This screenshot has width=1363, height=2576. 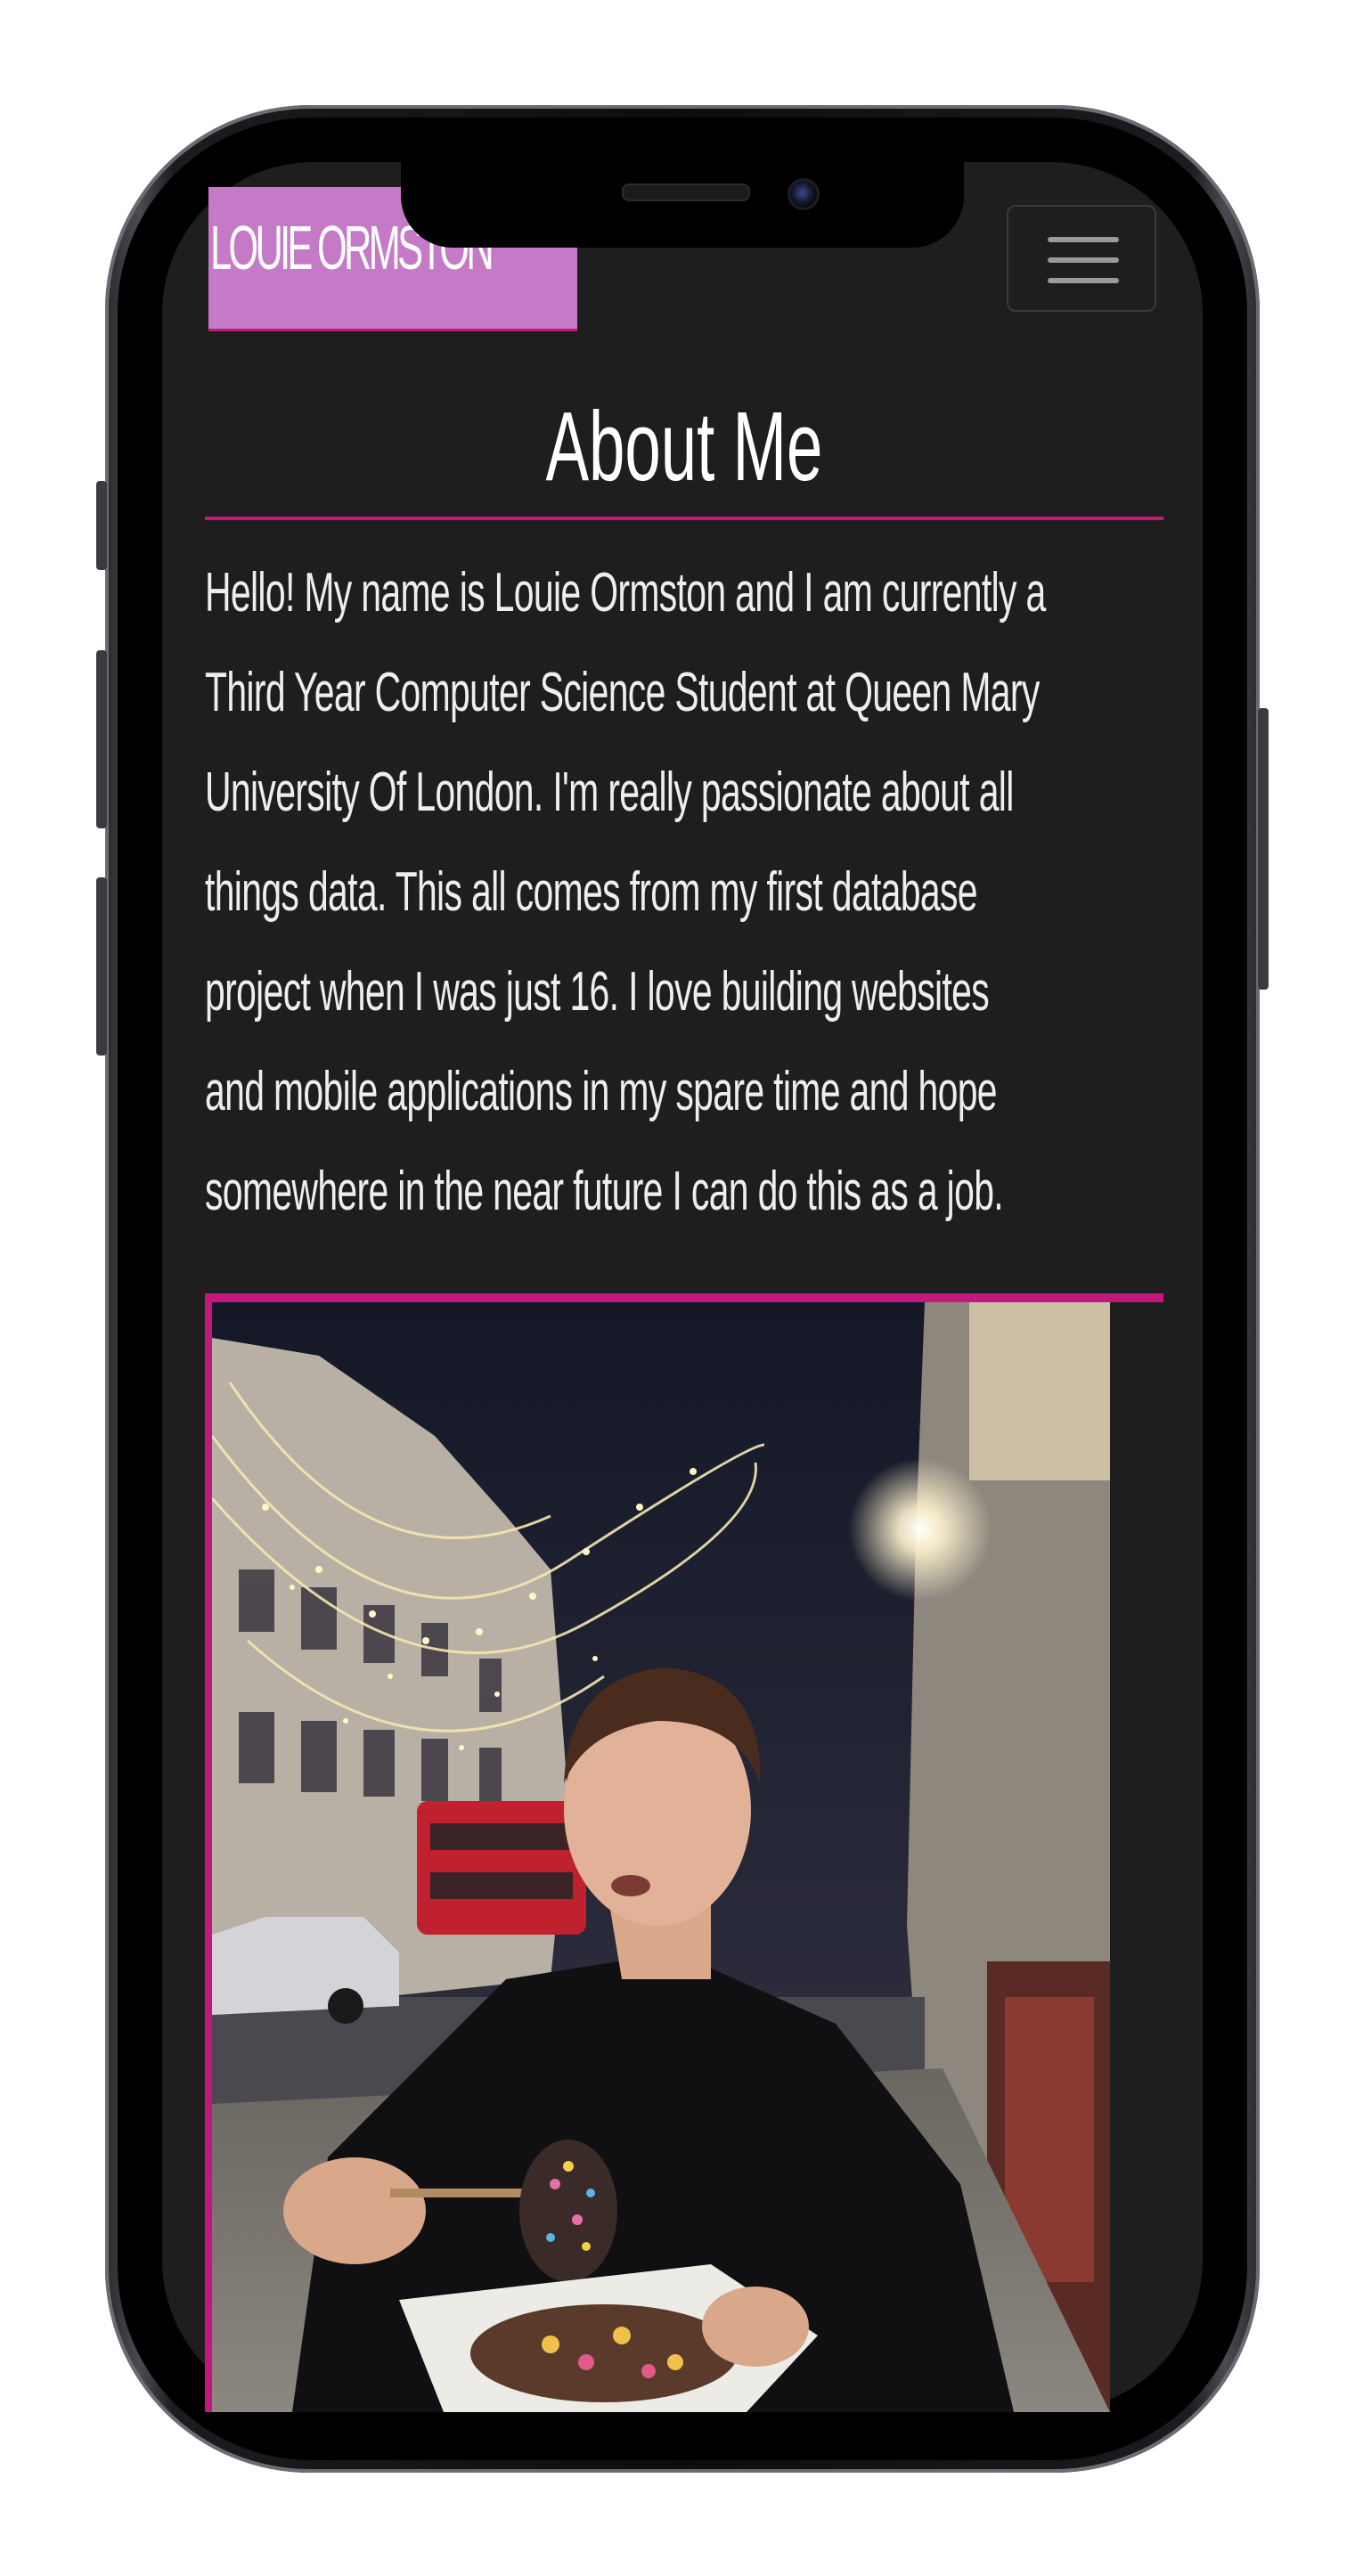 What do you see at coordinates (101, 739) in the screenshot?
I see `volume-up-button` at bounding box center [101, 739].